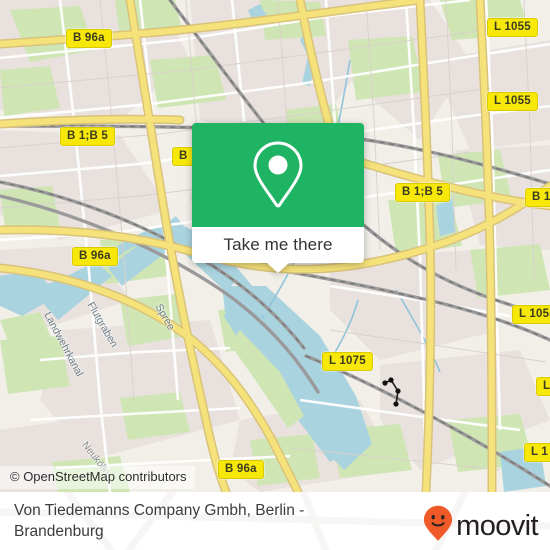 This screenshot has width=550, height=550. Describe the element at coordinates (537, 197) in the screenshot. I see `road-shield: B 1` at that location.